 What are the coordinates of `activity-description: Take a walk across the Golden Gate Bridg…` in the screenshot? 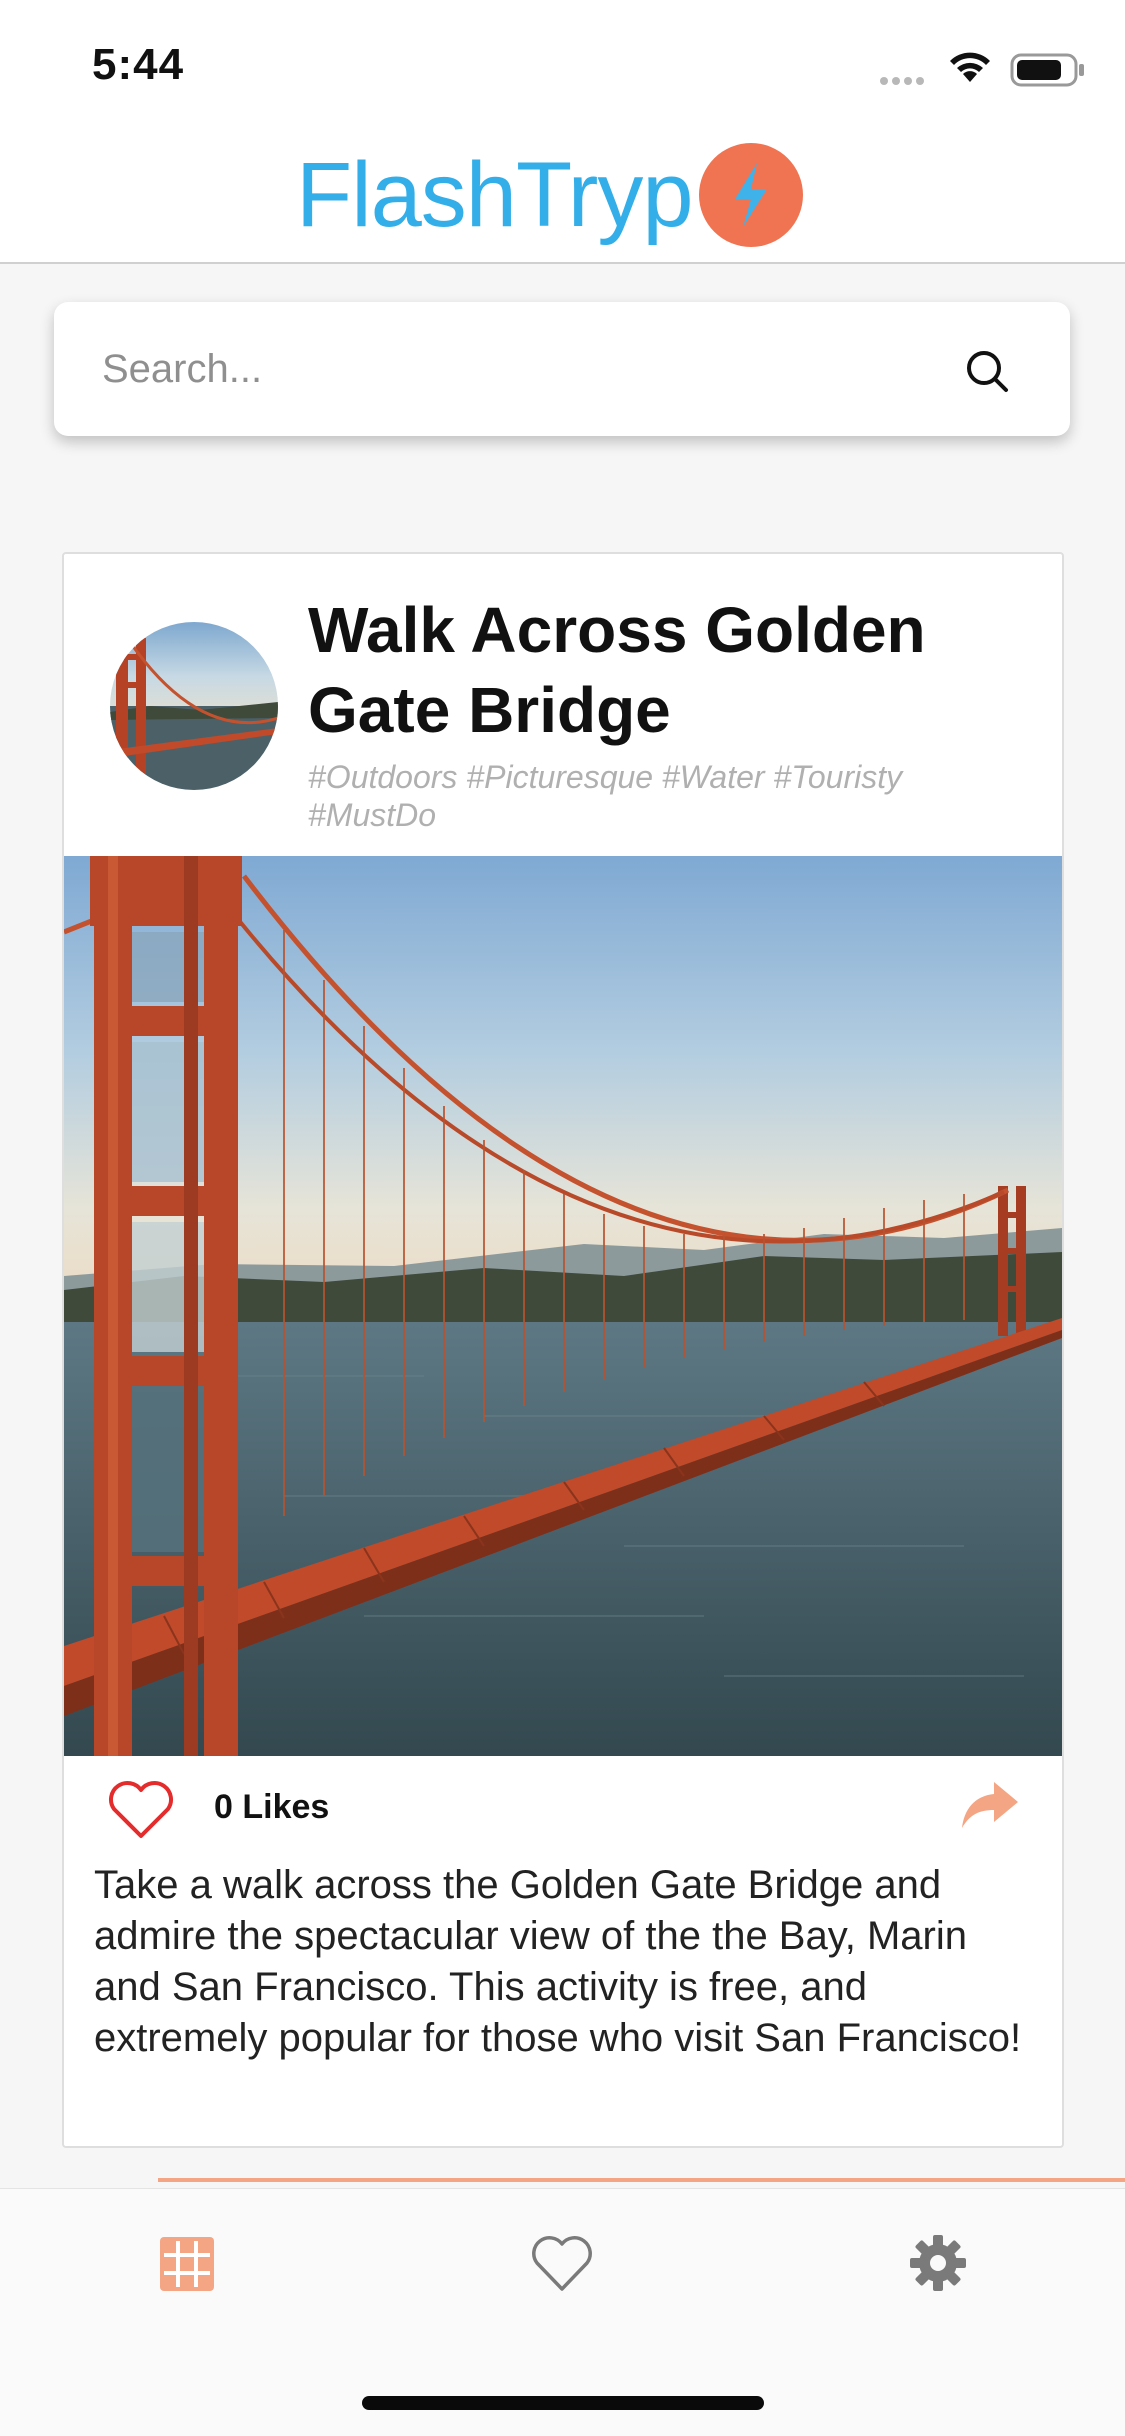 It's located at (558, 1961).